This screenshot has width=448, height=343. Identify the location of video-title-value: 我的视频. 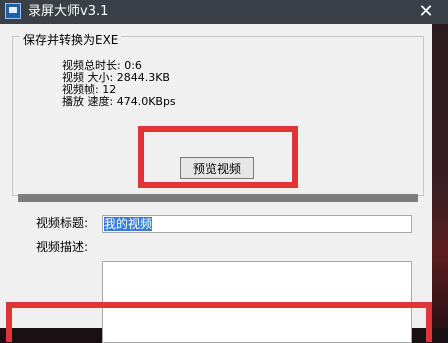
(128, 224).